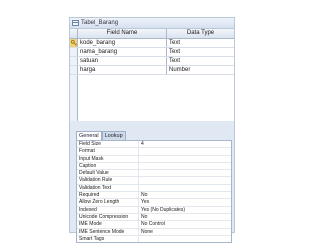 This screenshot has height=243, width=320. I want to click on property-row: IME Mode No Control, so click(154, 225).